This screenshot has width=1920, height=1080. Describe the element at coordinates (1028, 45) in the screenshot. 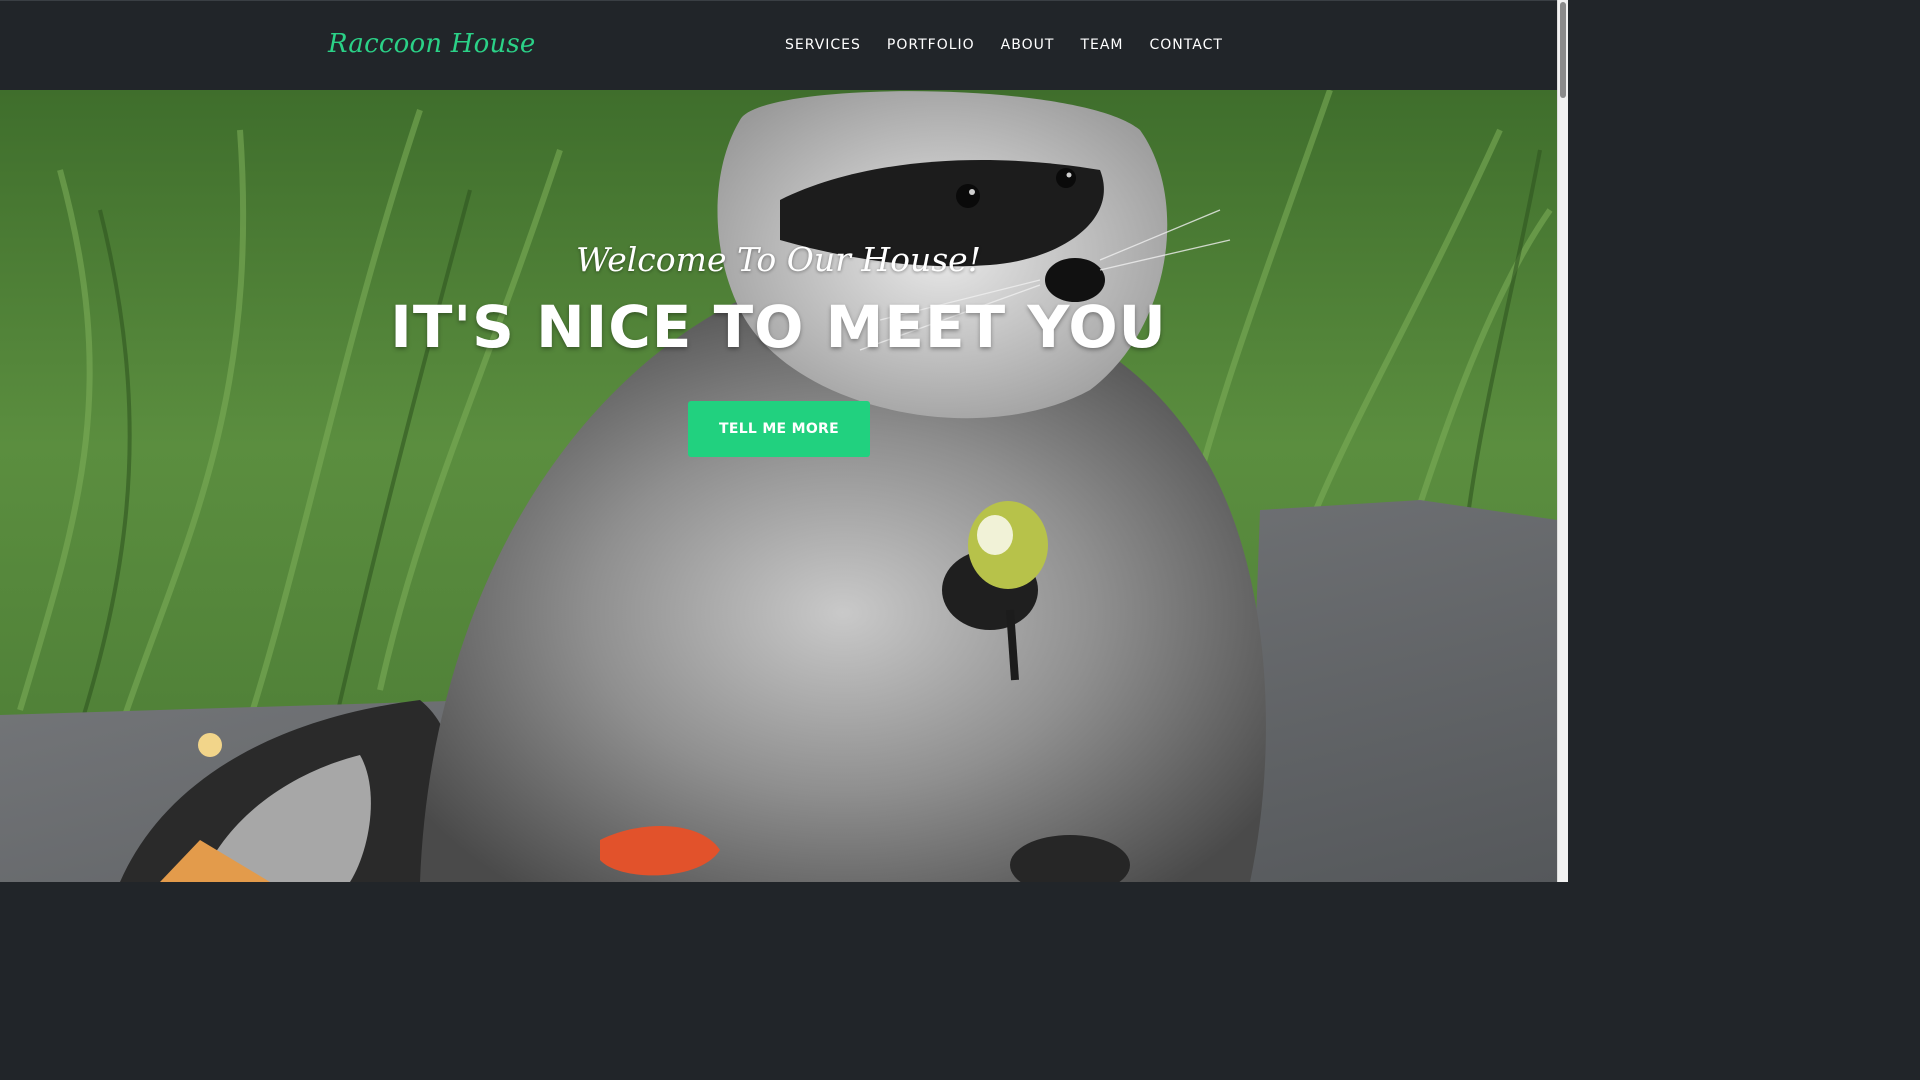

I see `nav-link-about: ABOUT` at that location.